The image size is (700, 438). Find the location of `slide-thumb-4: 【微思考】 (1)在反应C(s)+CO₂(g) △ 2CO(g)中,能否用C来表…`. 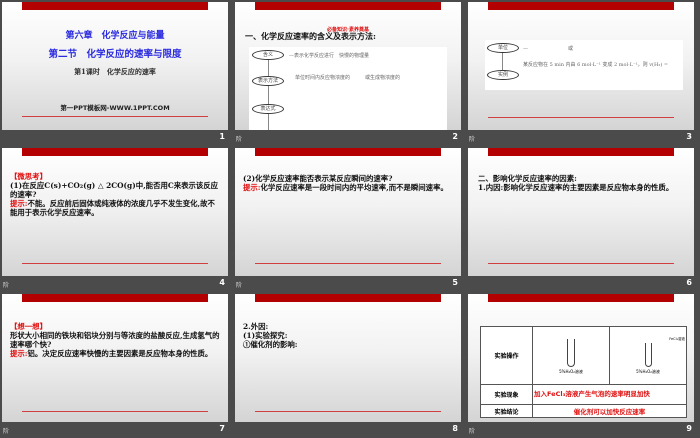

slide-thumb-4: 【微思考】 (1)在反应C(s)+CO₂(g) △ 2CO(g)中,能否用C来表… is located at coordinates (116, 219).